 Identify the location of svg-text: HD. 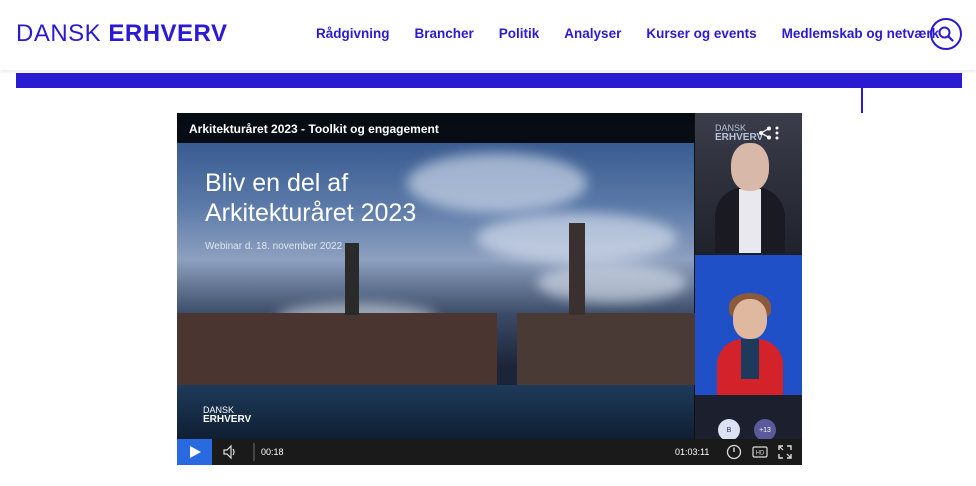
(760, 454).